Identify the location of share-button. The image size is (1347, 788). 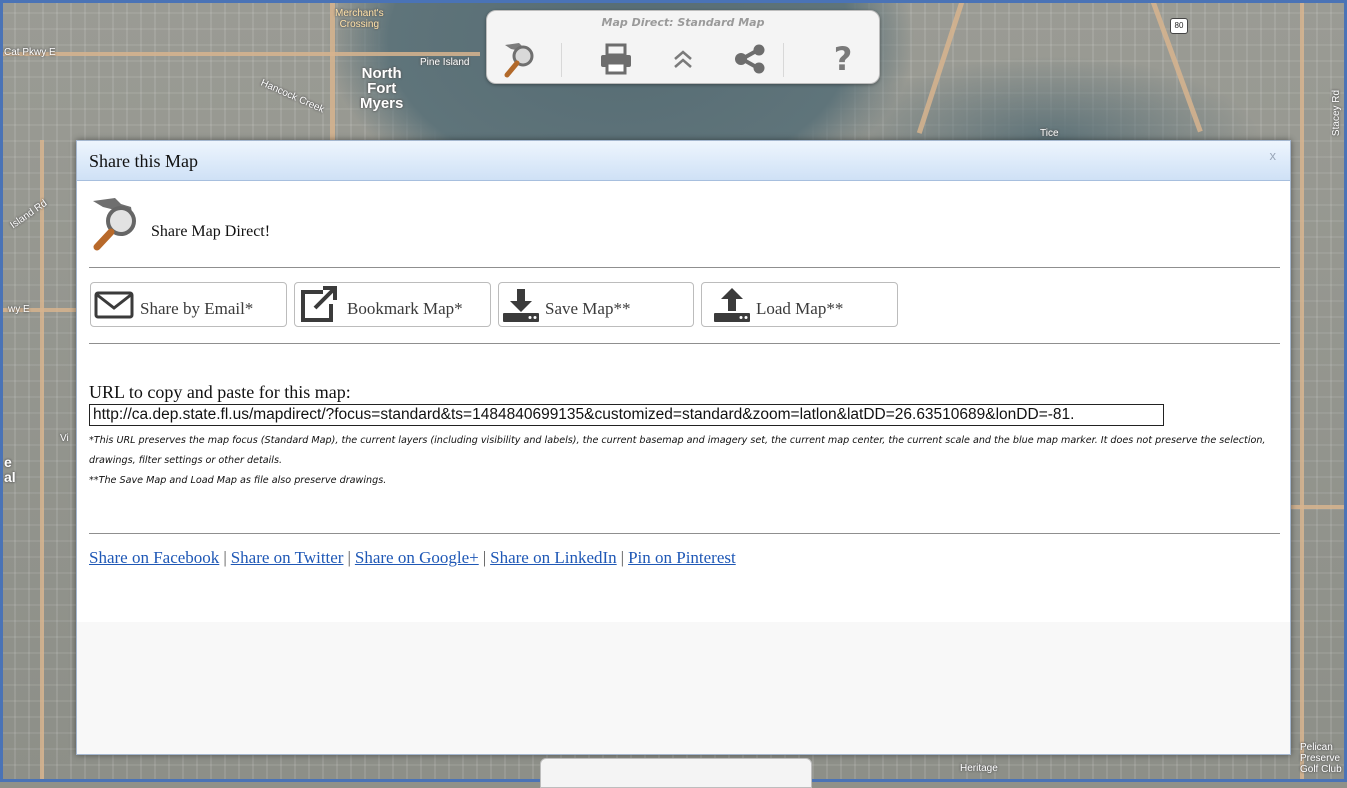
(750, 59).